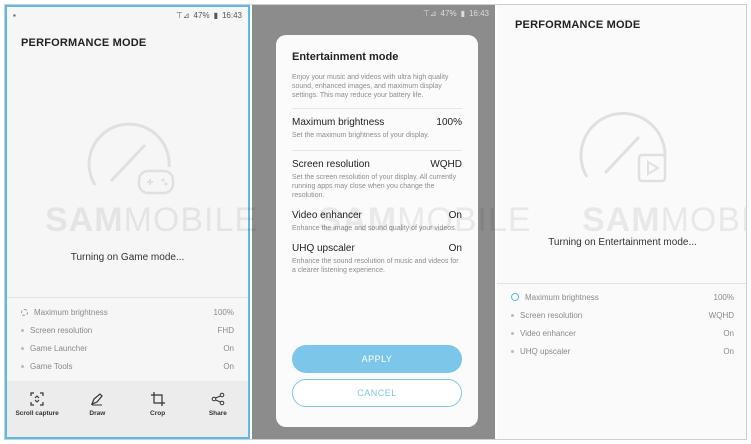 The image size is (751, 444). I want to click on setting-label: Maximum brightness, so click(338, 122).